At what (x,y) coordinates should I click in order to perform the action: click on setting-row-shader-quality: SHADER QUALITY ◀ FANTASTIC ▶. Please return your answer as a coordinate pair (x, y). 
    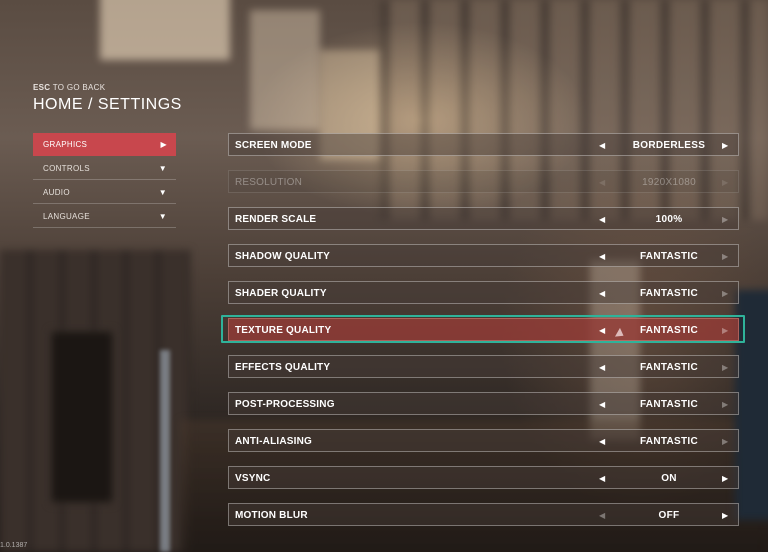
    Looking at the image, I should click on (483, 292).